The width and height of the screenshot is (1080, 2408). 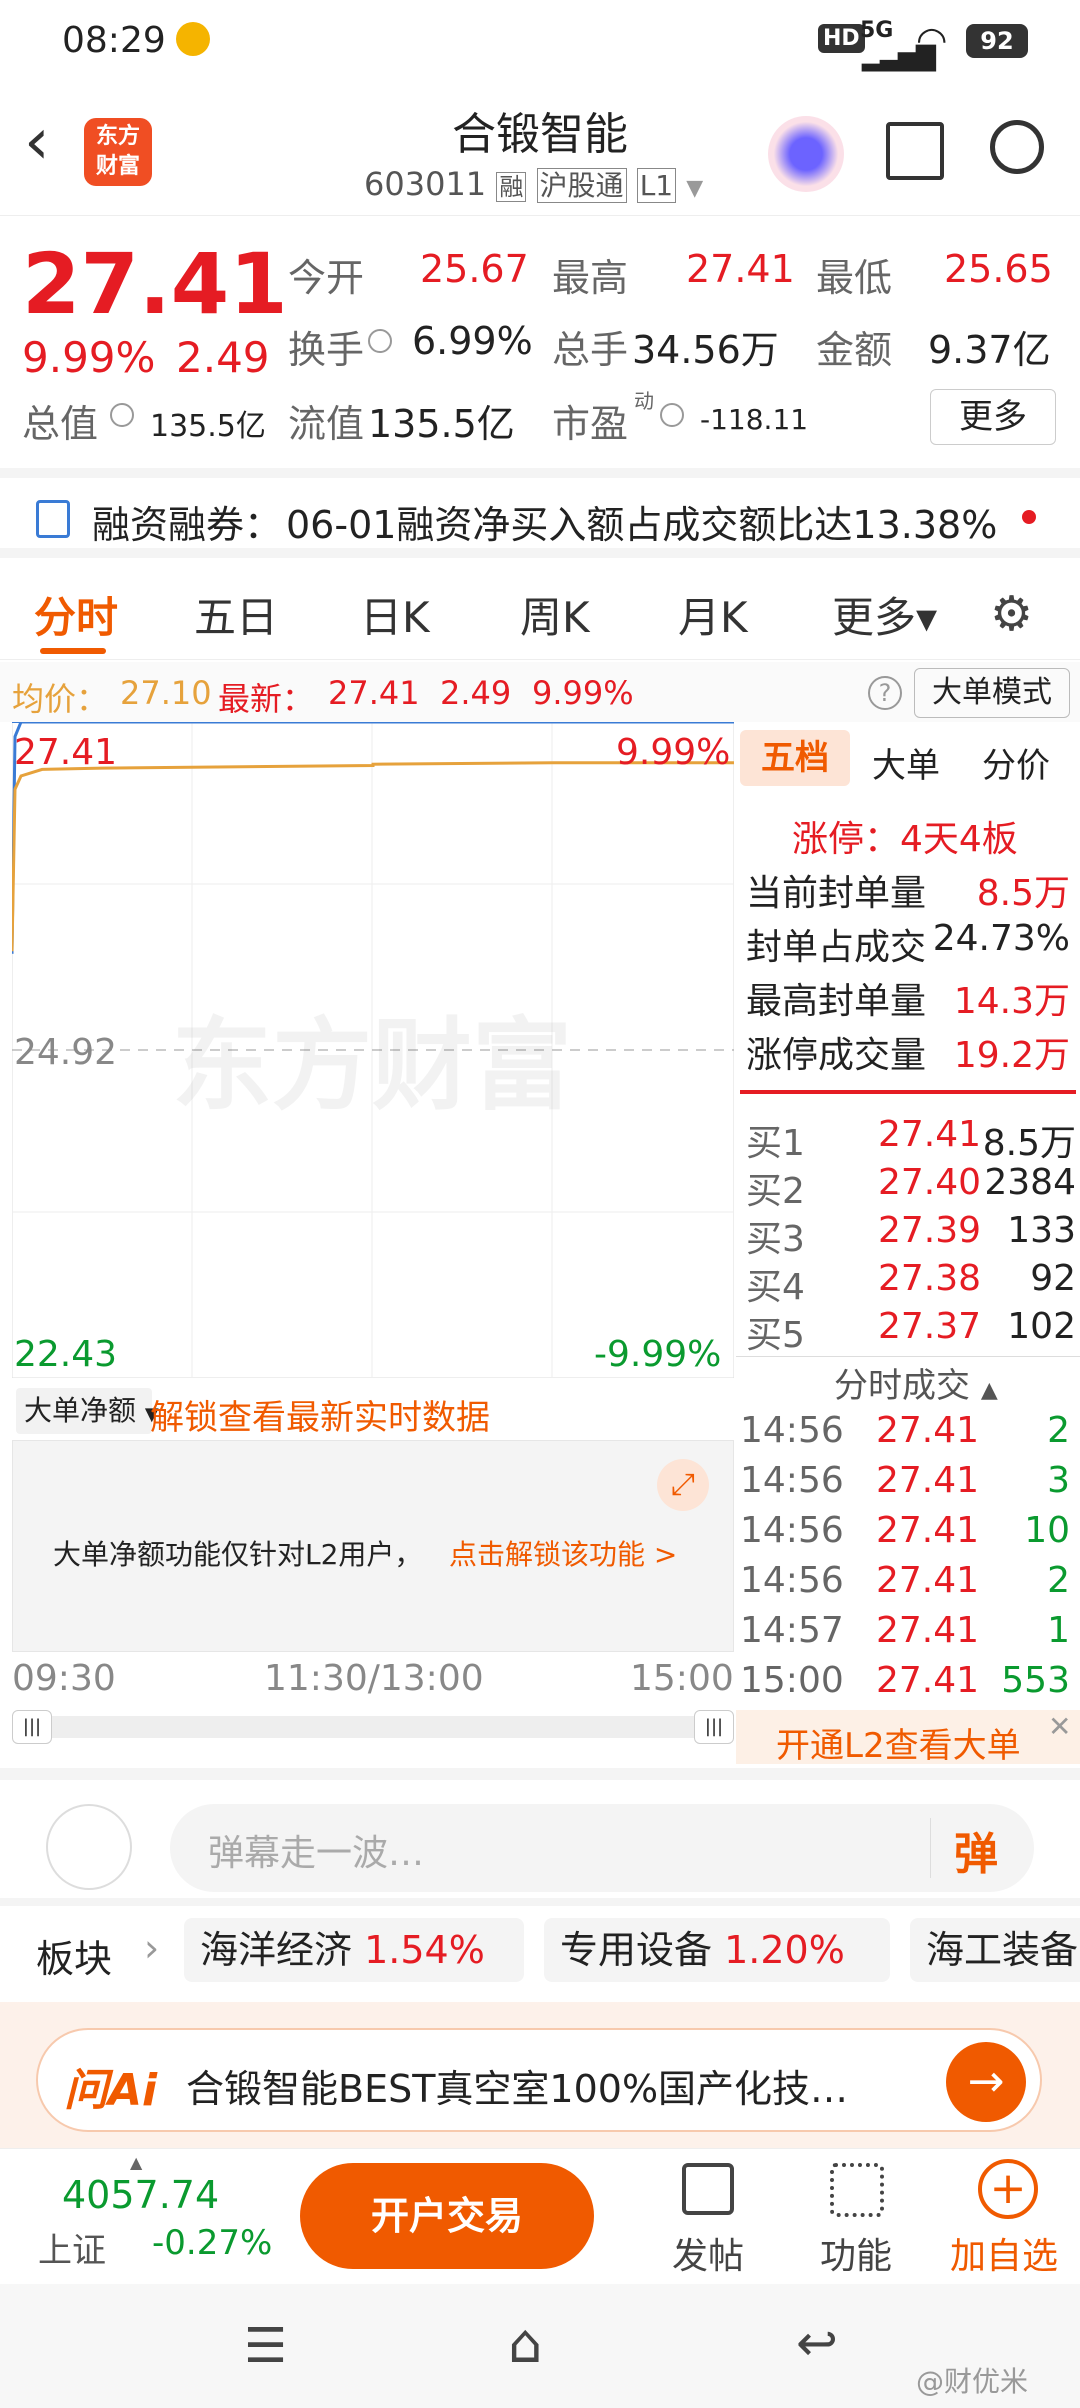 I want to click on level-tag: L1, so click(x=656, y=185).